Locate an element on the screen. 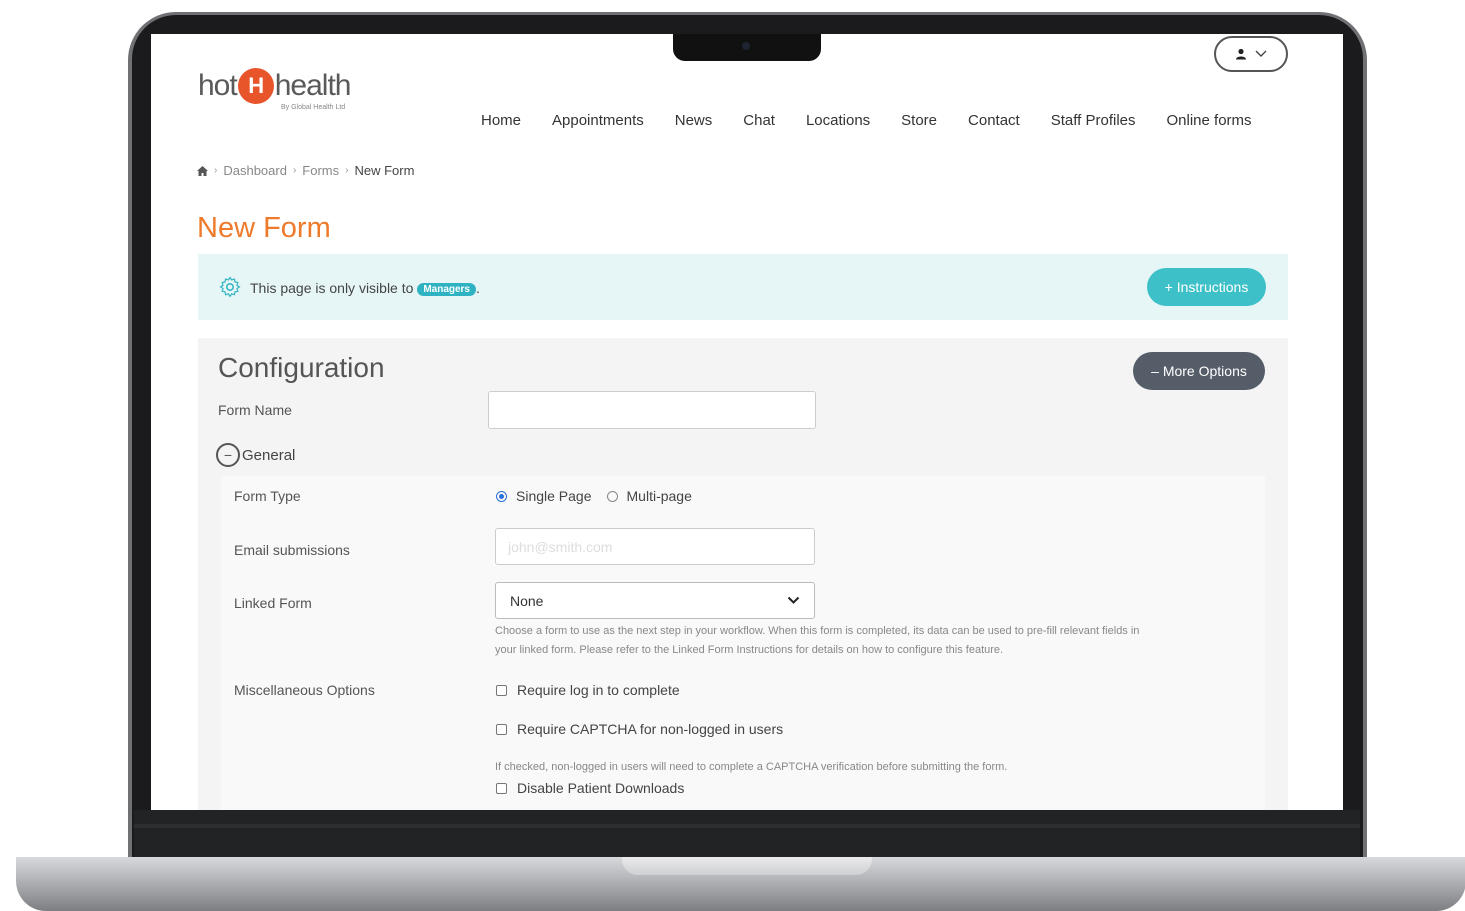 The height and width of the screenshot is (911, 1465). logo-text-left: hot is located at coordinates (218, 85).